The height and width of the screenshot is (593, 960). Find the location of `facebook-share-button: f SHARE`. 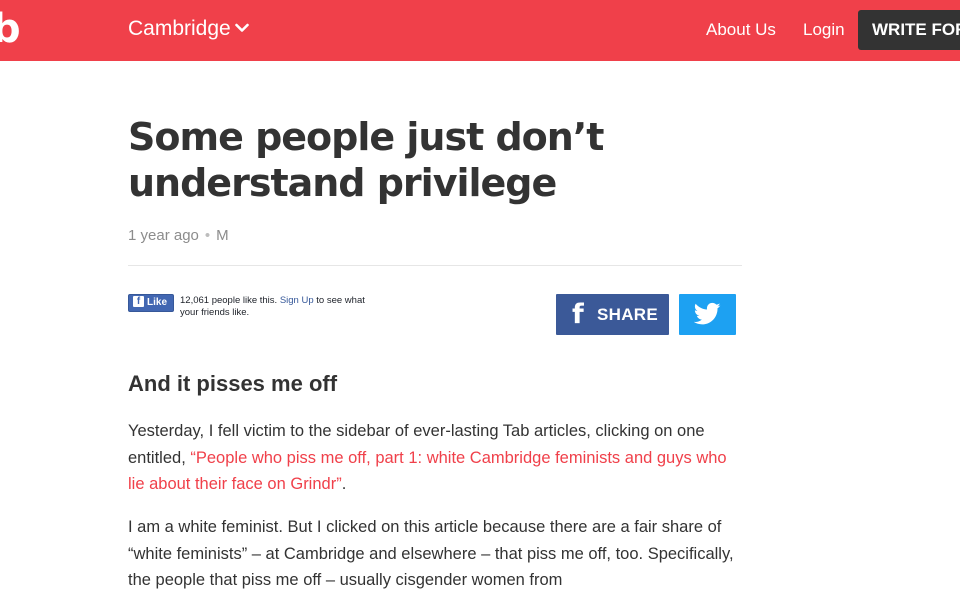

facebook-share-button: f SHARE is located at coordinates (612, 314).